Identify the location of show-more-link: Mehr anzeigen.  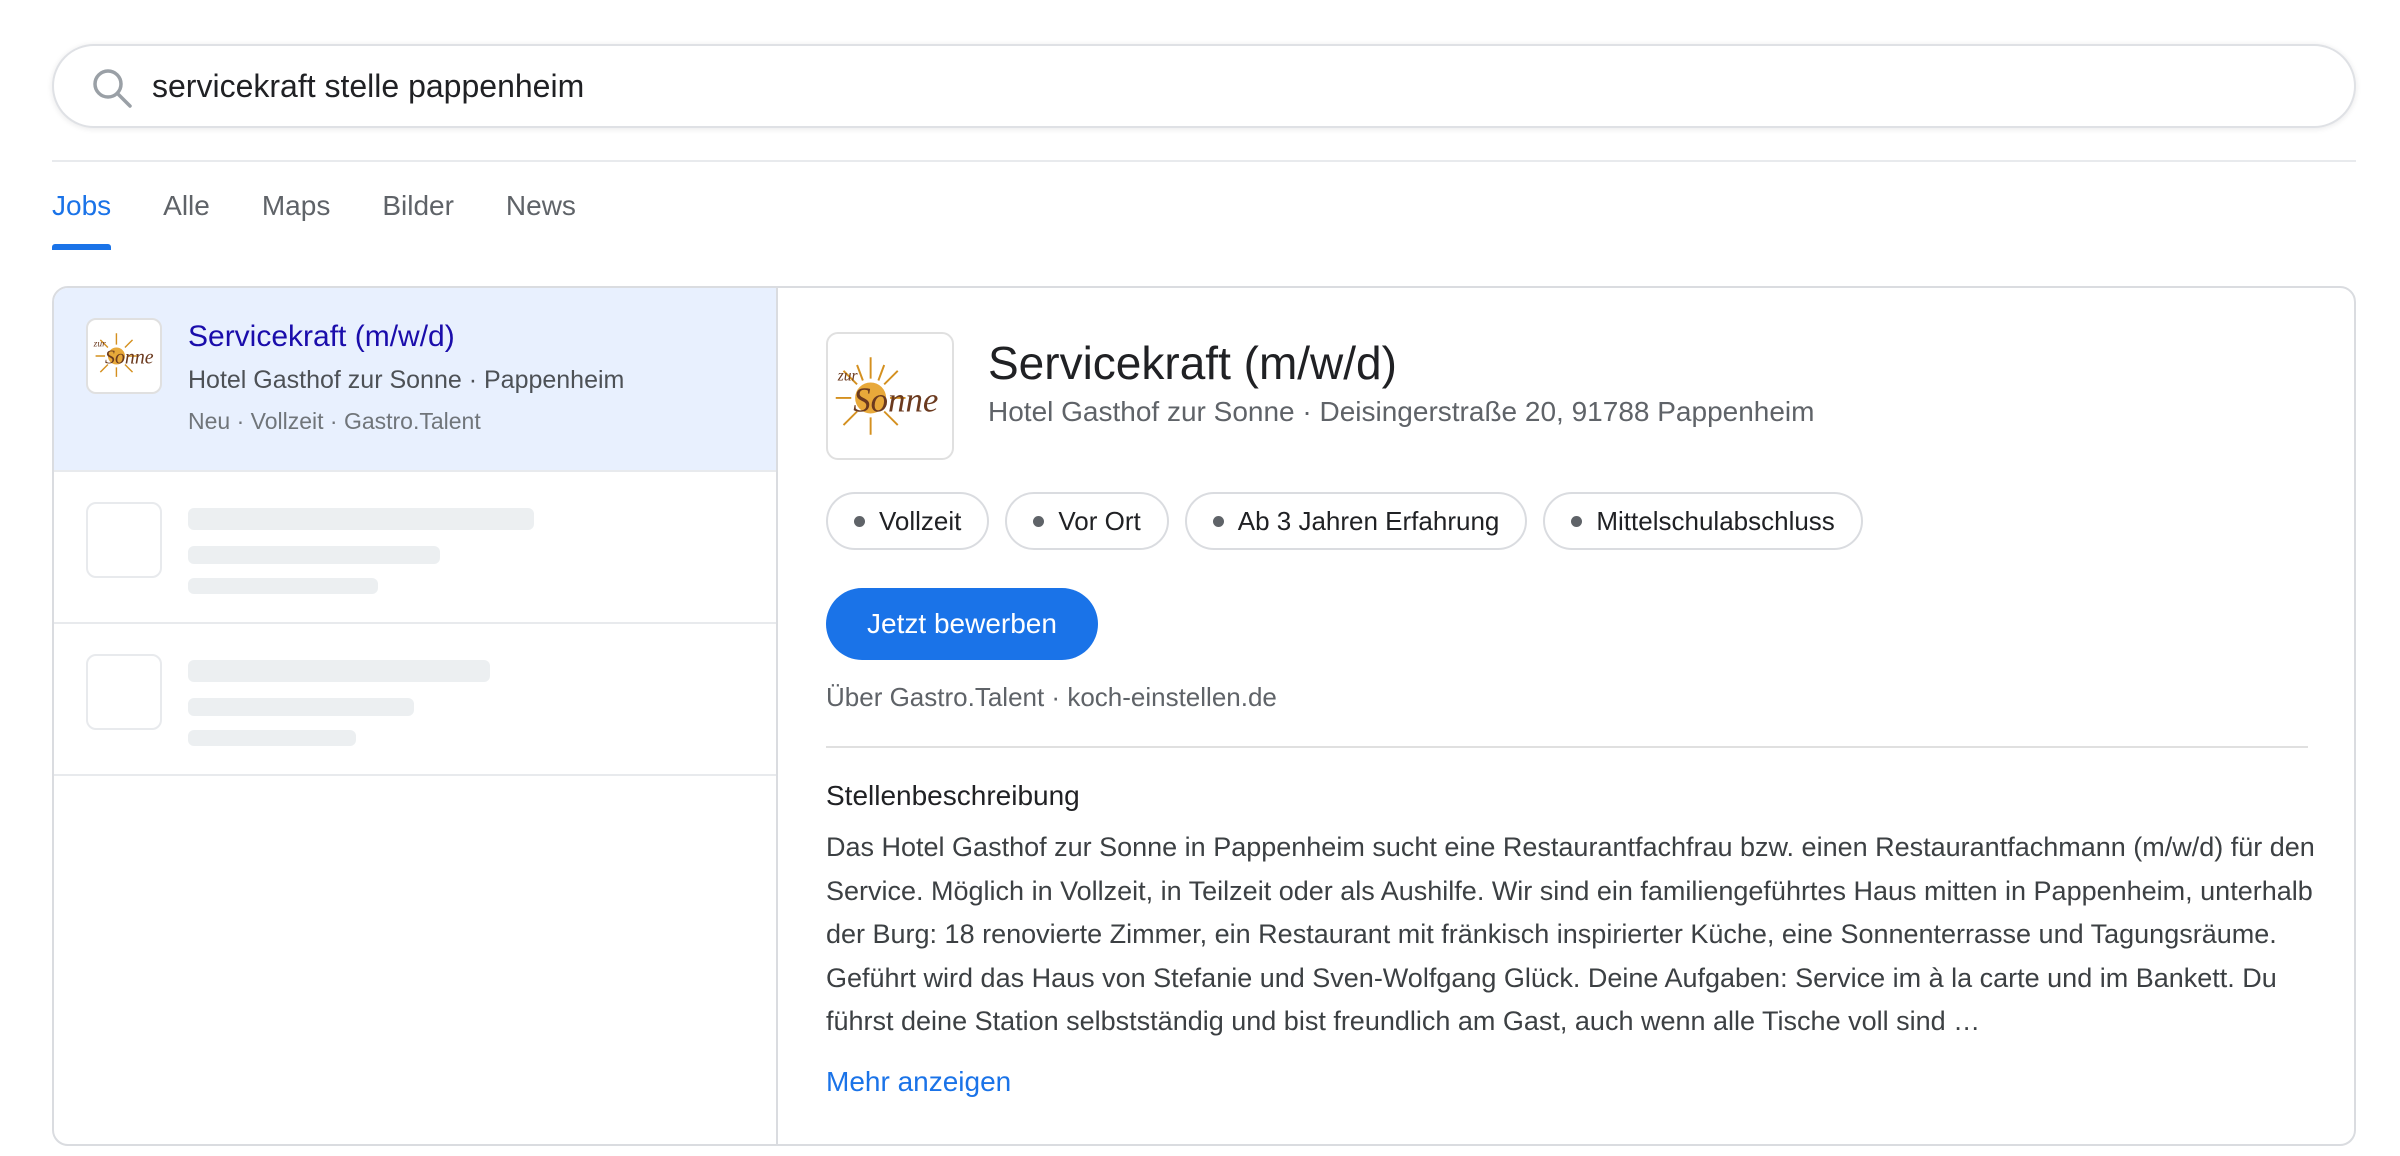
(918, 1082).